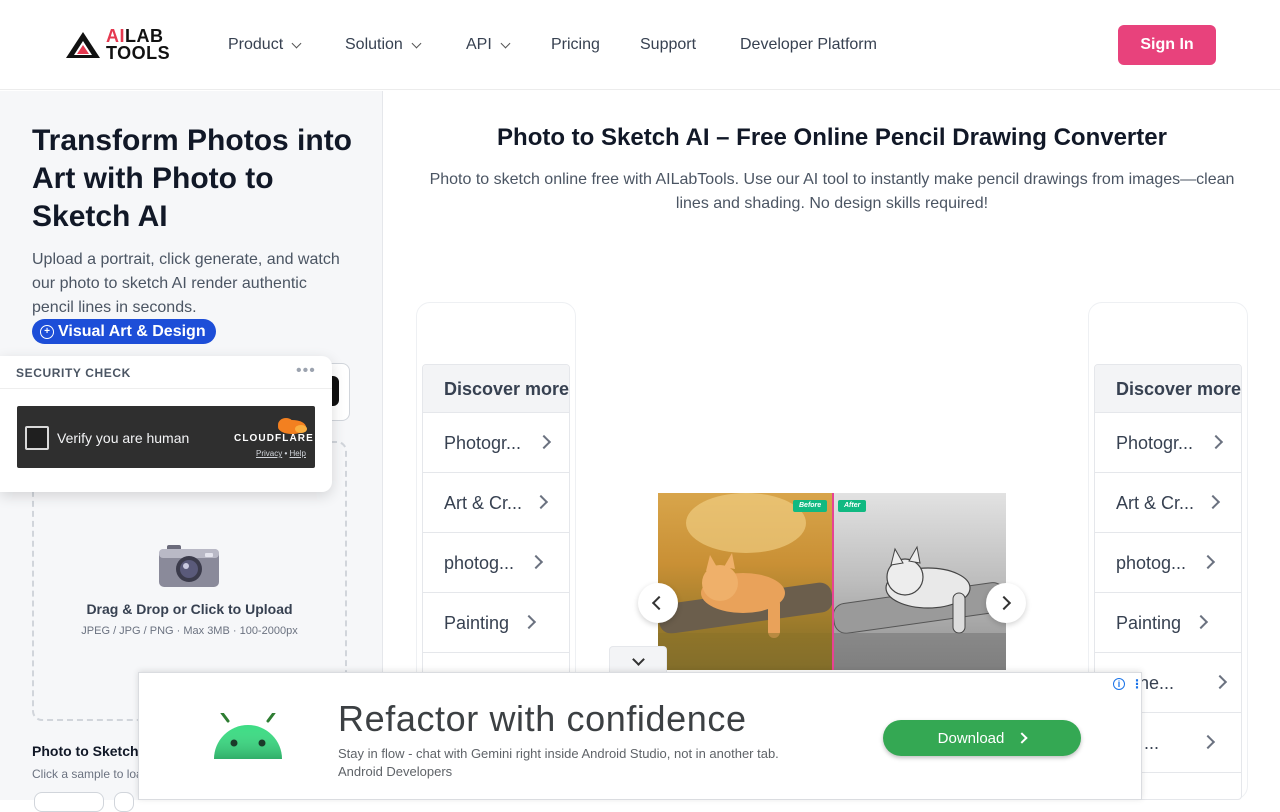 The image size is (1280, 812). What do you see at coordinates (542, 719) in the screenshot?
I see `ad-headline: Refactor with confidence` at bounding box center [542, 719].